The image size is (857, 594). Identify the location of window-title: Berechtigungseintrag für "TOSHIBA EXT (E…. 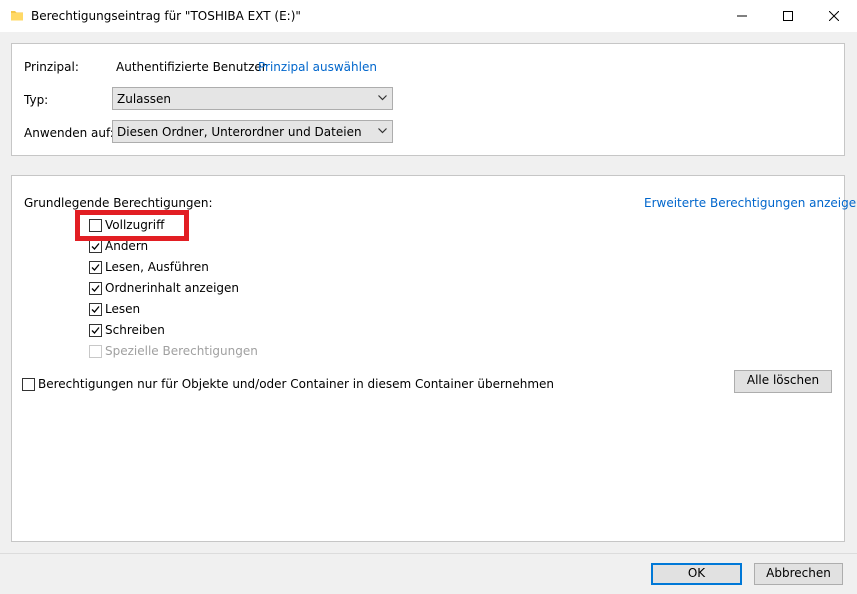
(166, 16).